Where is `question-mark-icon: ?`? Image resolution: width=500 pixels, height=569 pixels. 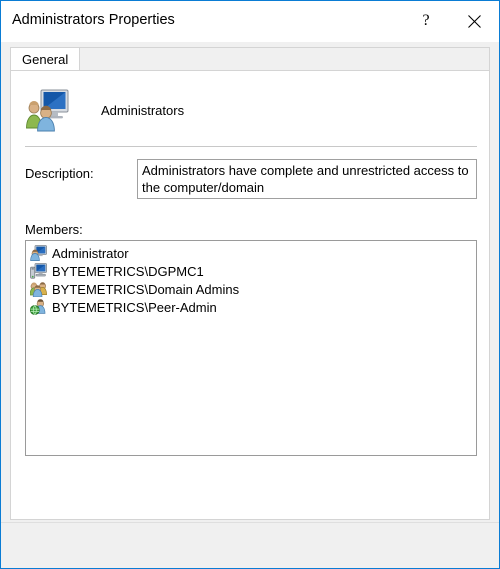
question-mark-icon: ? is located at coordinates (426, 20).